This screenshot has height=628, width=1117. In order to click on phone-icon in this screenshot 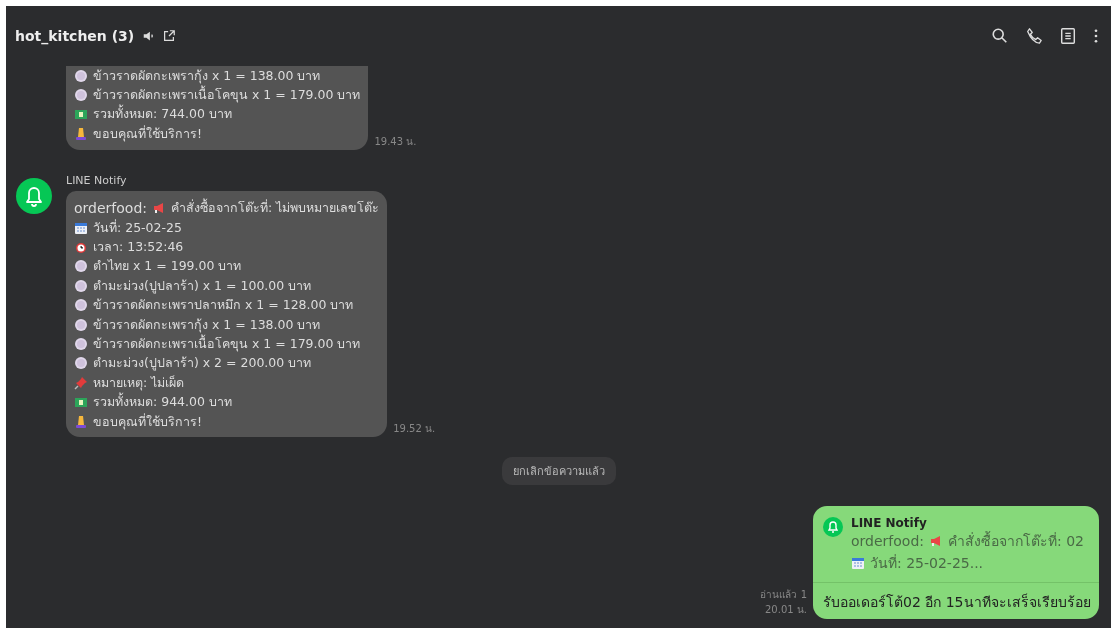, I will do `click(1034, 36)`.